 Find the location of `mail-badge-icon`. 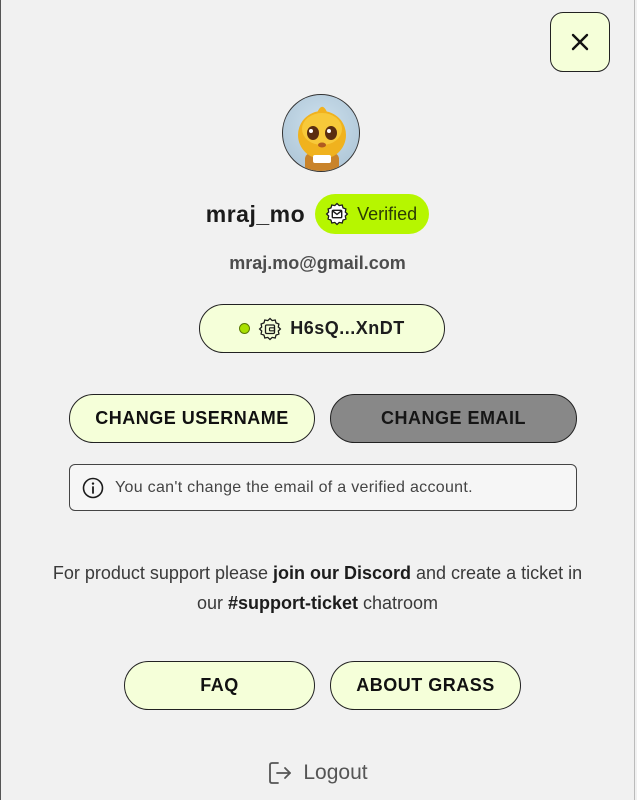

mail-badge-icon is located at coordinates (337, 214).